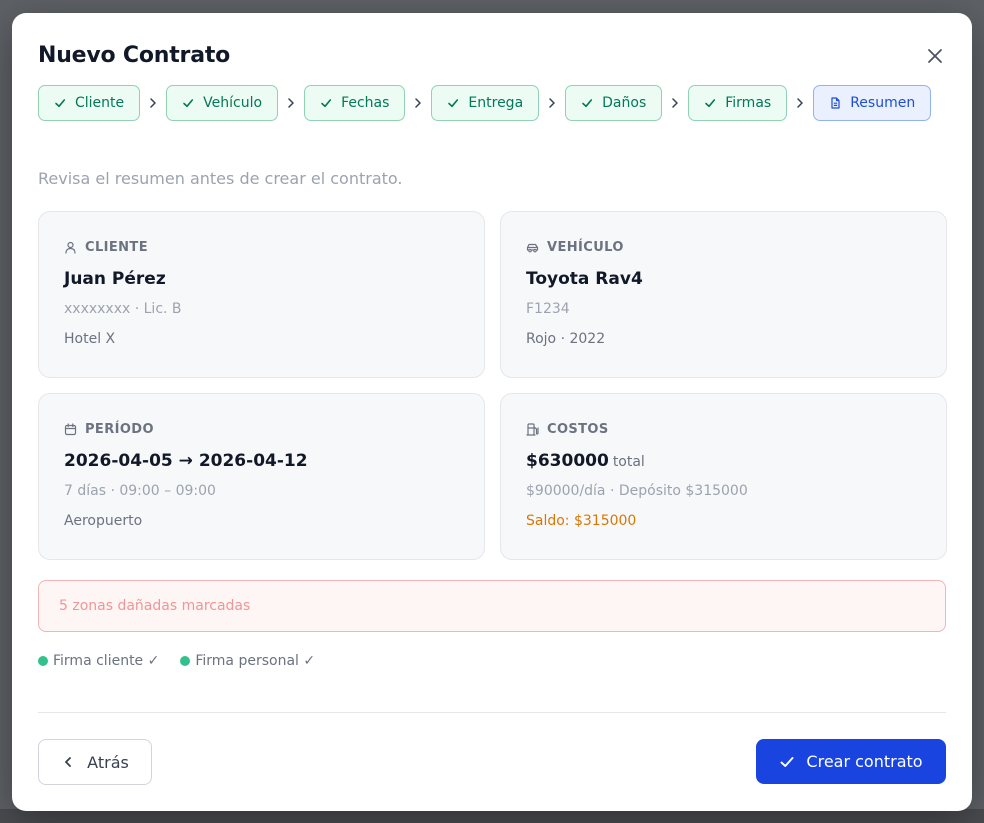 This screenshot has height=823, width=984. What do you see at coordinates (584, 279) in the screenshot?
I see `vehicle-model: Toyota Rav4` at bounding box center [584, 279].